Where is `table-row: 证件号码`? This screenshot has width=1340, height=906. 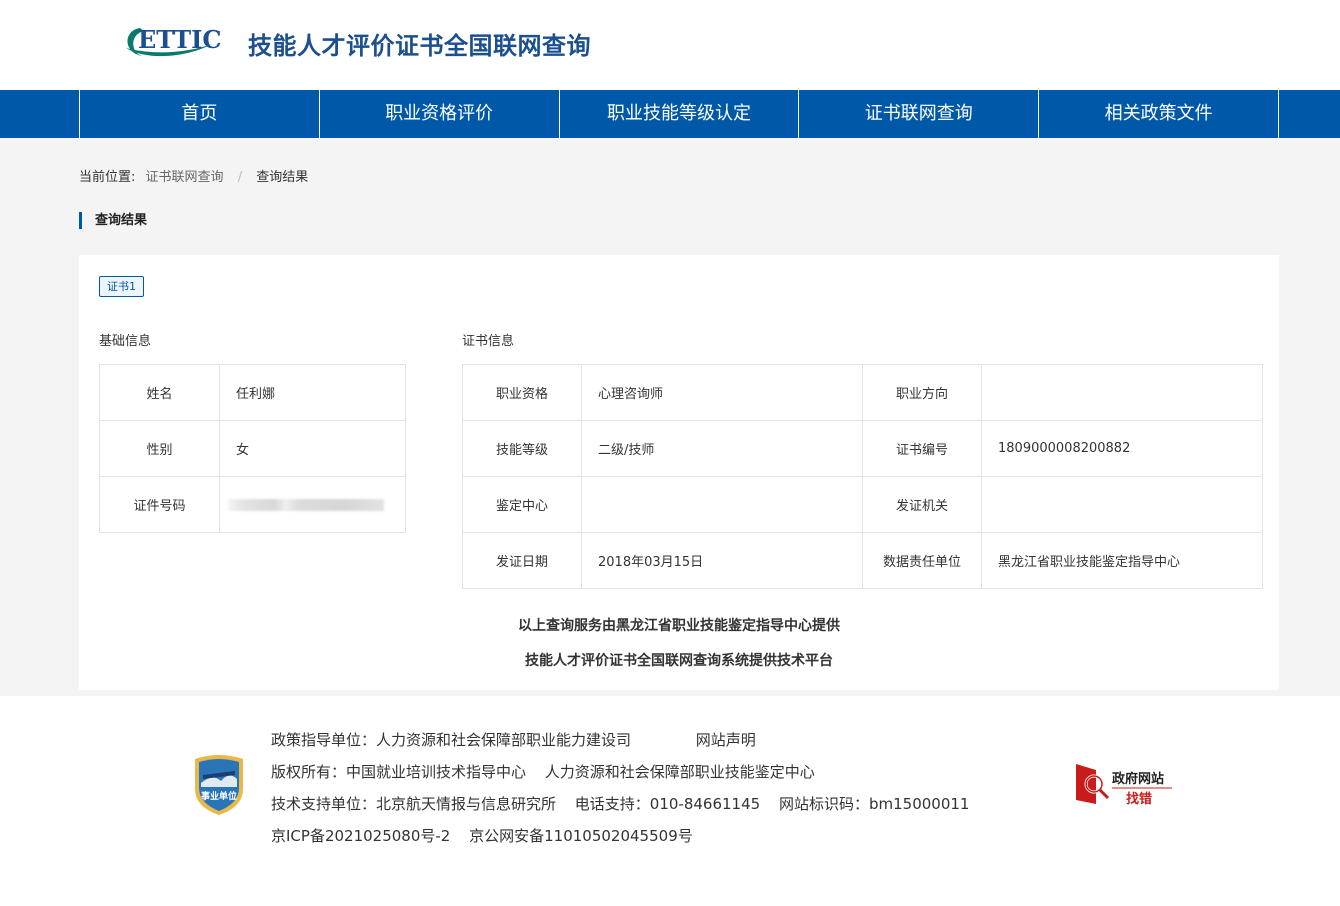 table-row: 证件号码 is located at coordinates (252, 504).